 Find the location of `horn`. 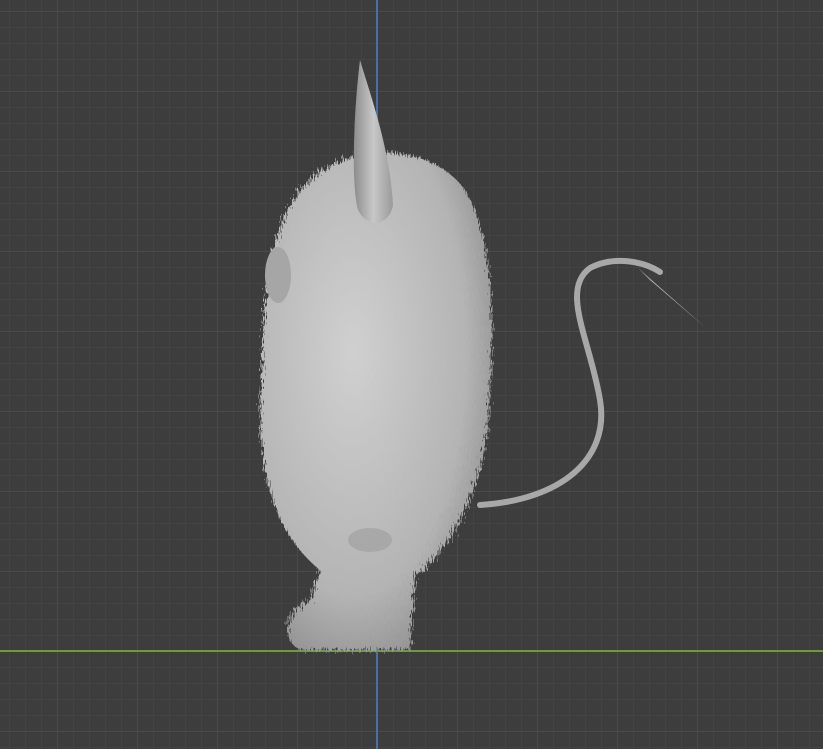

horn is located at coordinates (373, 141).